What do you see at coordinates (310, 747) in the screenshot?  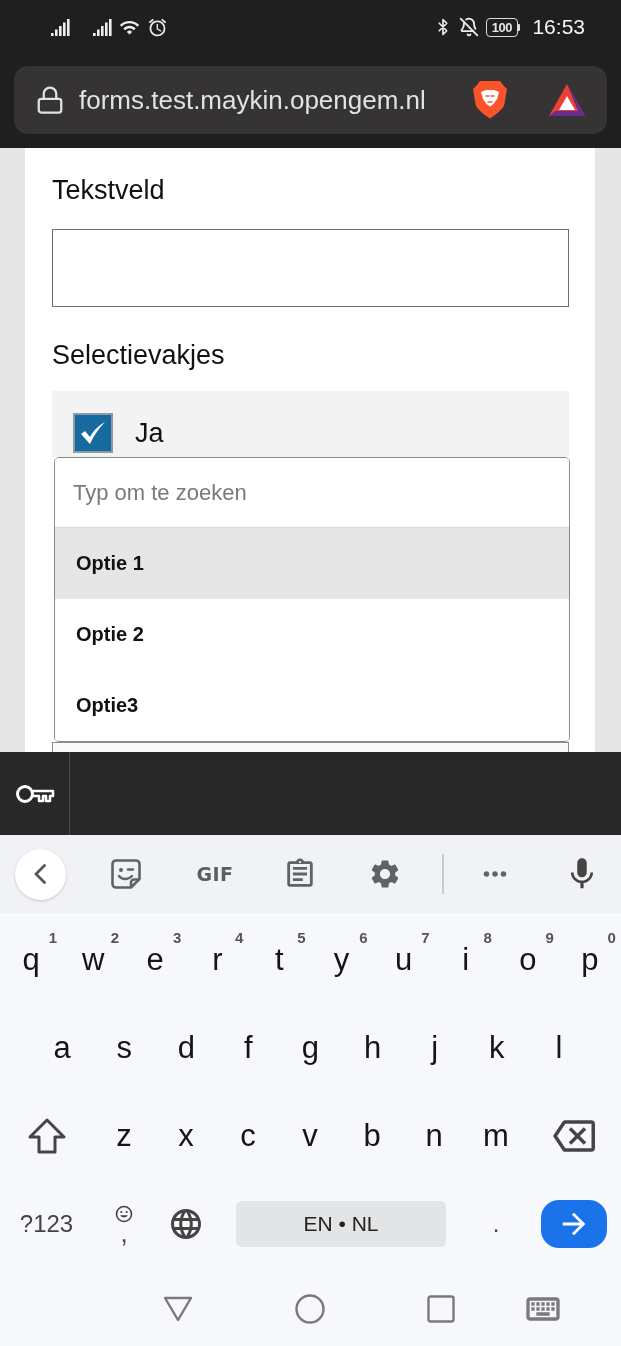 I see `input-field` at bounding box center [310, 747].